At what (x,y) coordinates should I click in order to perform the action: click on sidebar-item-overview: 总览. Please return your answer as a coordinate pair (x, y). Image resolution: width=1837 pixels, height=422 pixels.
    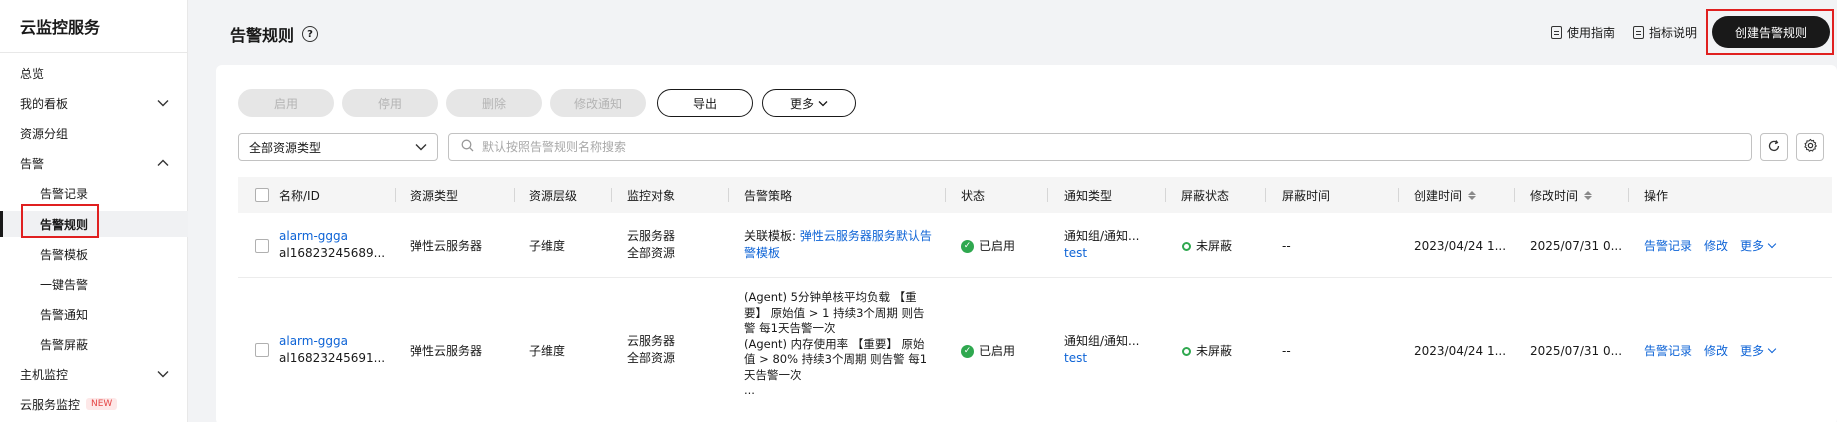
    Looking at the image, I should click on (95, 73).